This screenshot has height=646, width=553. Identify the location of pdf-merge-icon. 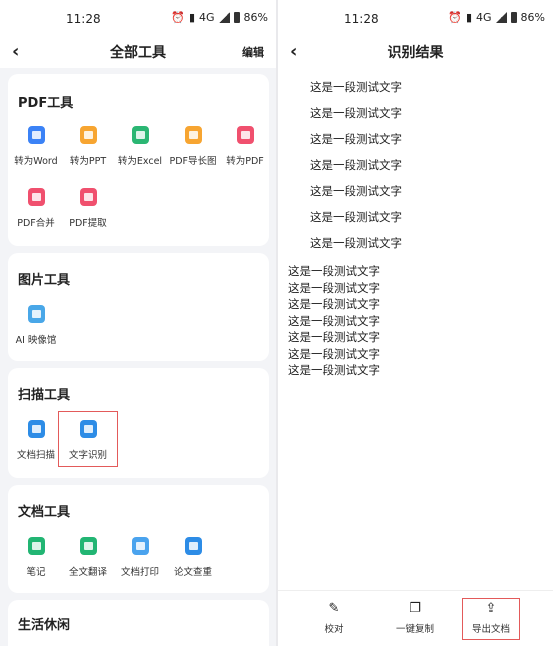
(36, 197).